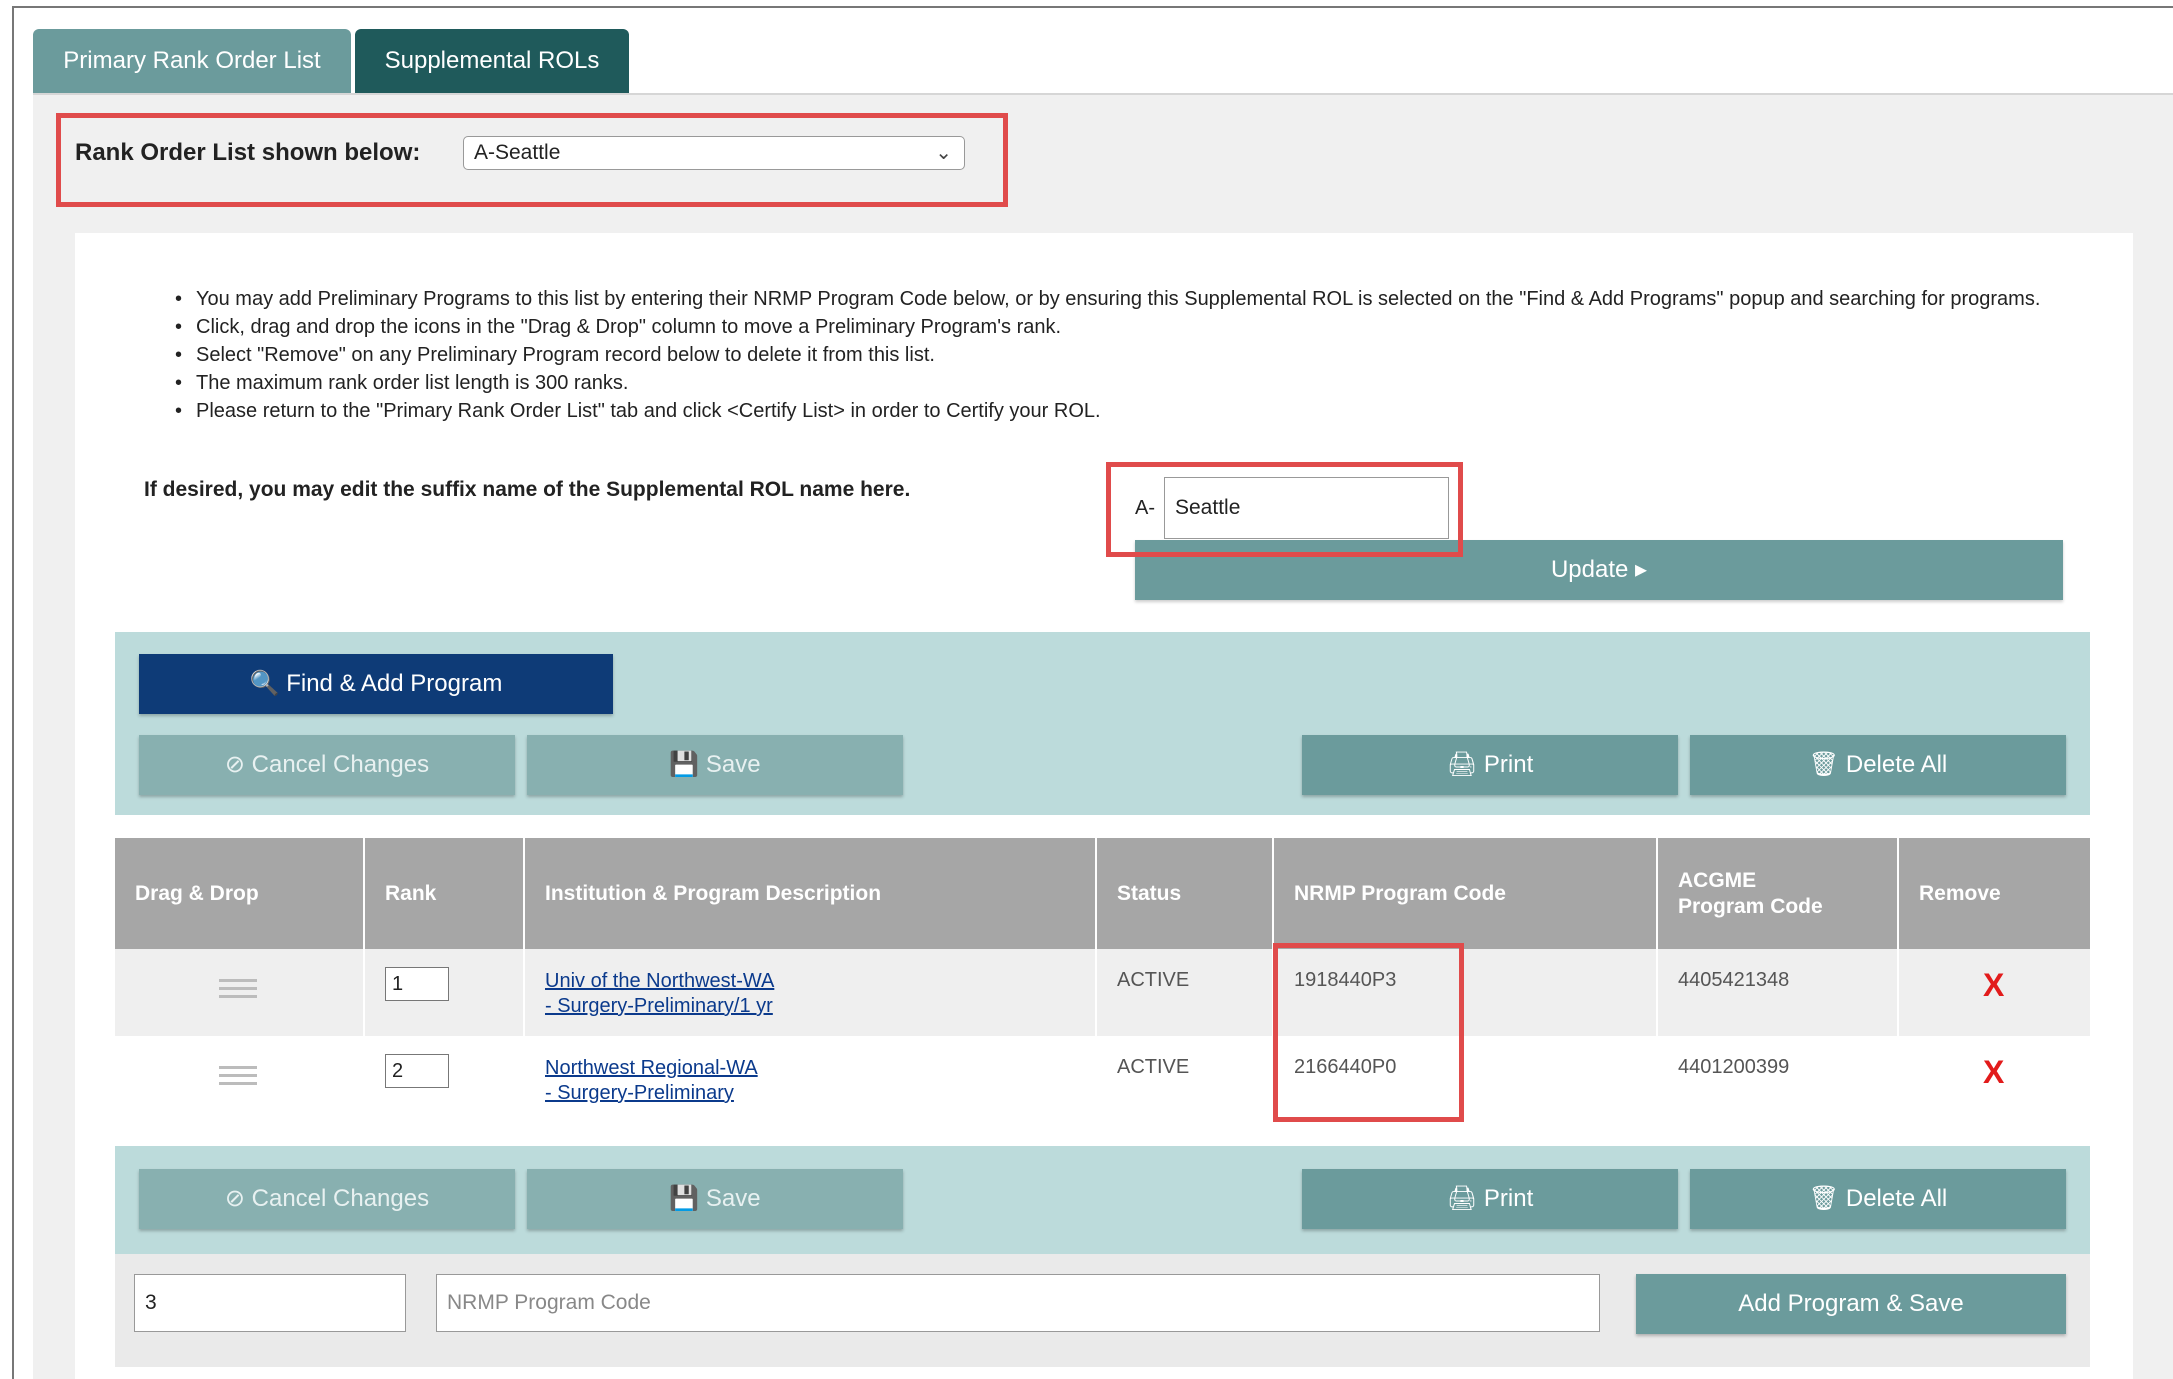  What do you see at coordinates (1103, 94) in the screenshot?
I see `tab-divider` at bounding box center [1103, 94].